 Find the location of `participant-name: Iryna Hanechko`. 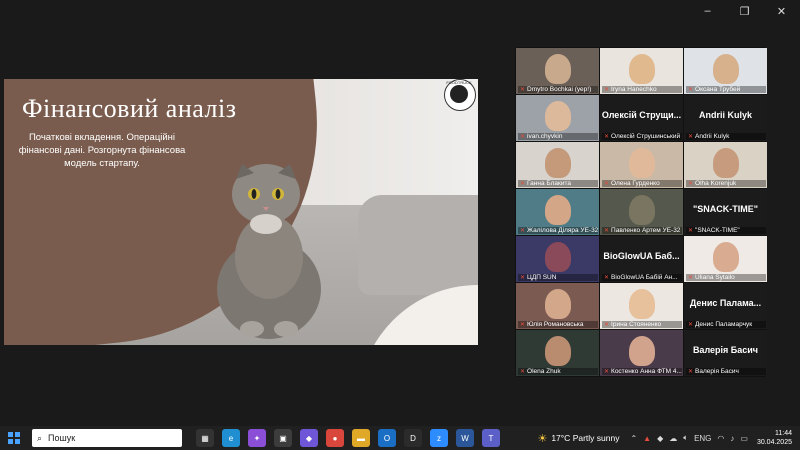

participant-name: Iryna Hanechko is located at coordinates (634, 89).